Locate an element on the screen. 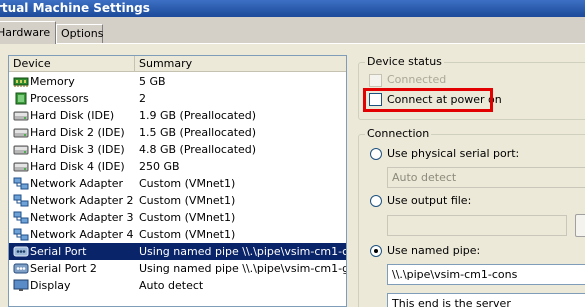 Image resolution: width=585 pixels, height=307 pixels. device-summary: 1.9 GB (Preallocated) is located at coordinates (198, 115).